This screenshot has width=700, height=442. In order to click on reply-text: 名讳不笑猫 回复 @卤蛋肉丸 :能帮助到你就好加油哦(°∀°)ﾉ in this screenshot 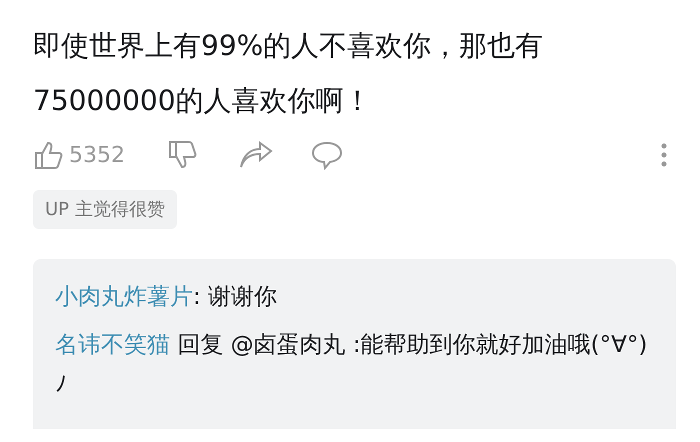, I will do `click(351, 365)`.